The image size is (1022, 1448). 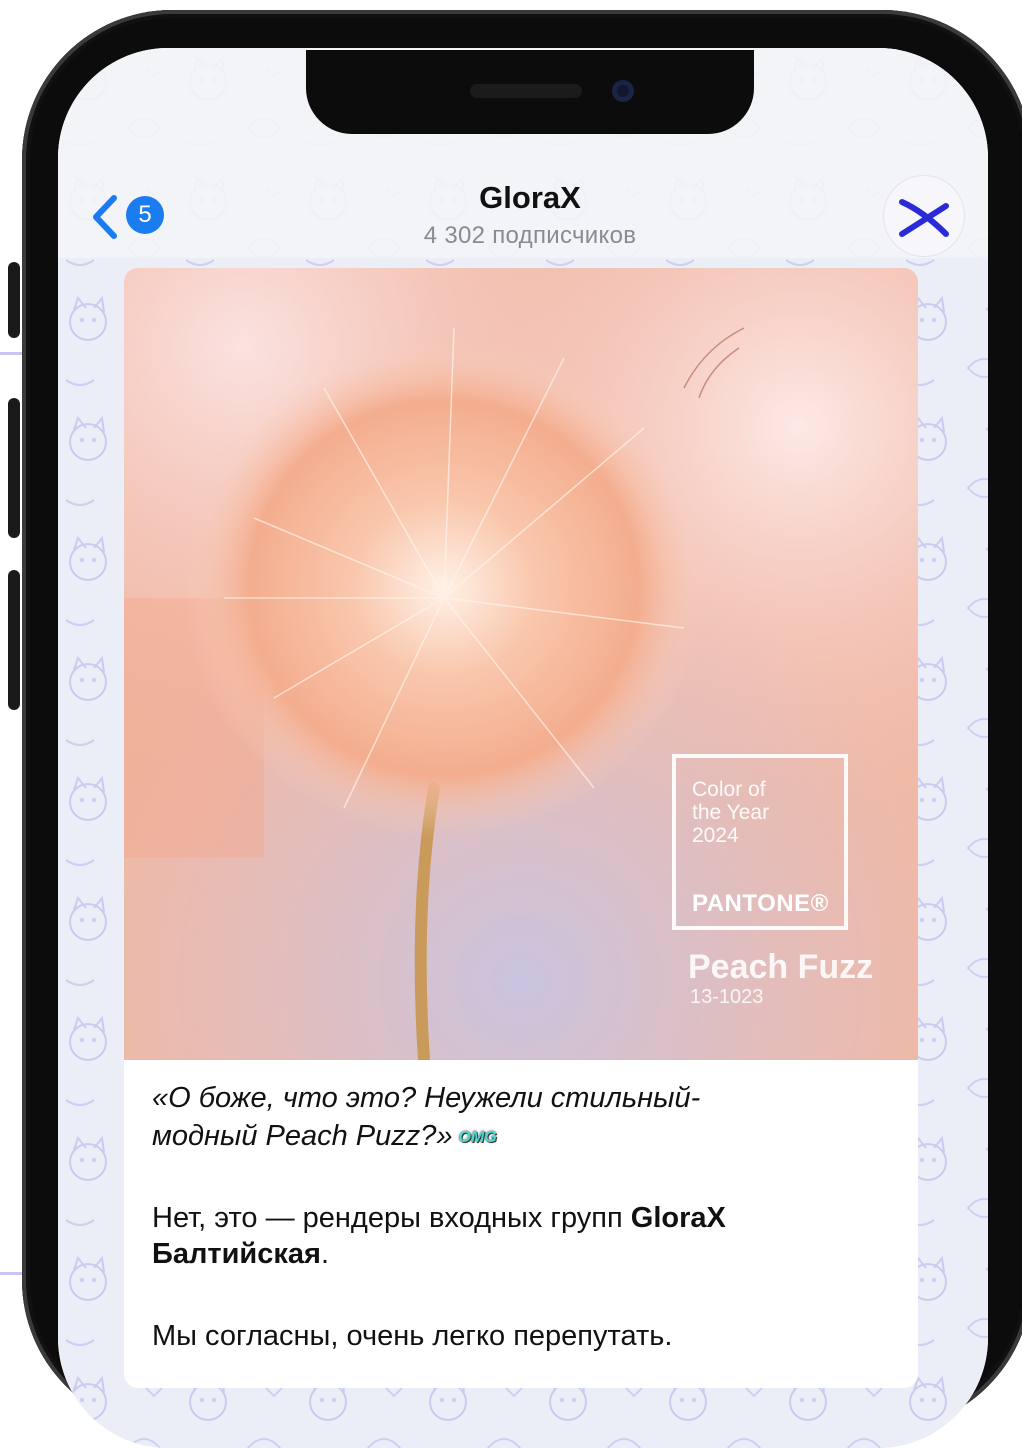 What do you see at coordinates (530, 235) in the screenshot?
I see `subscriber-count: 4 302 подписчиков` at bounding box center [530, 235].